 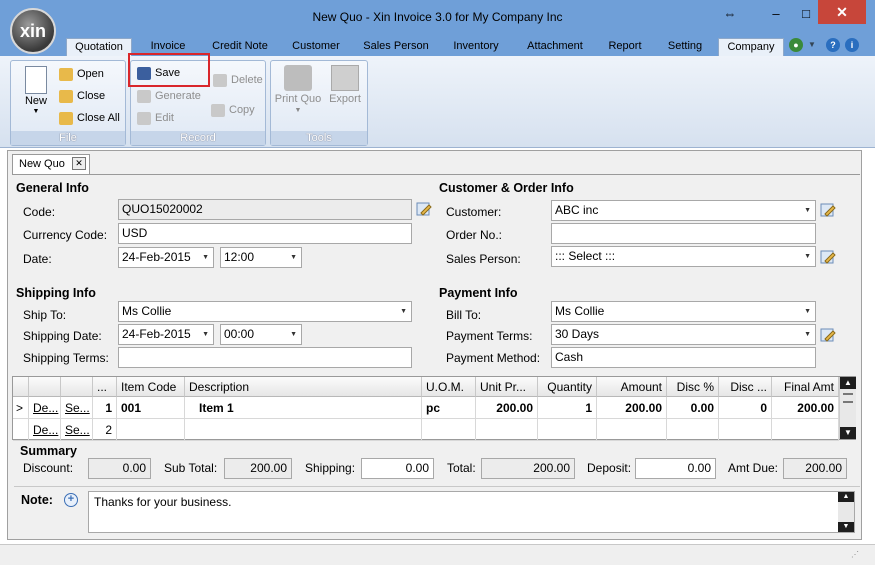 What do you see at coordinates (36, 97) in the screenshot?
I see `new-button: New ▼` at bounding box center [36, 97].